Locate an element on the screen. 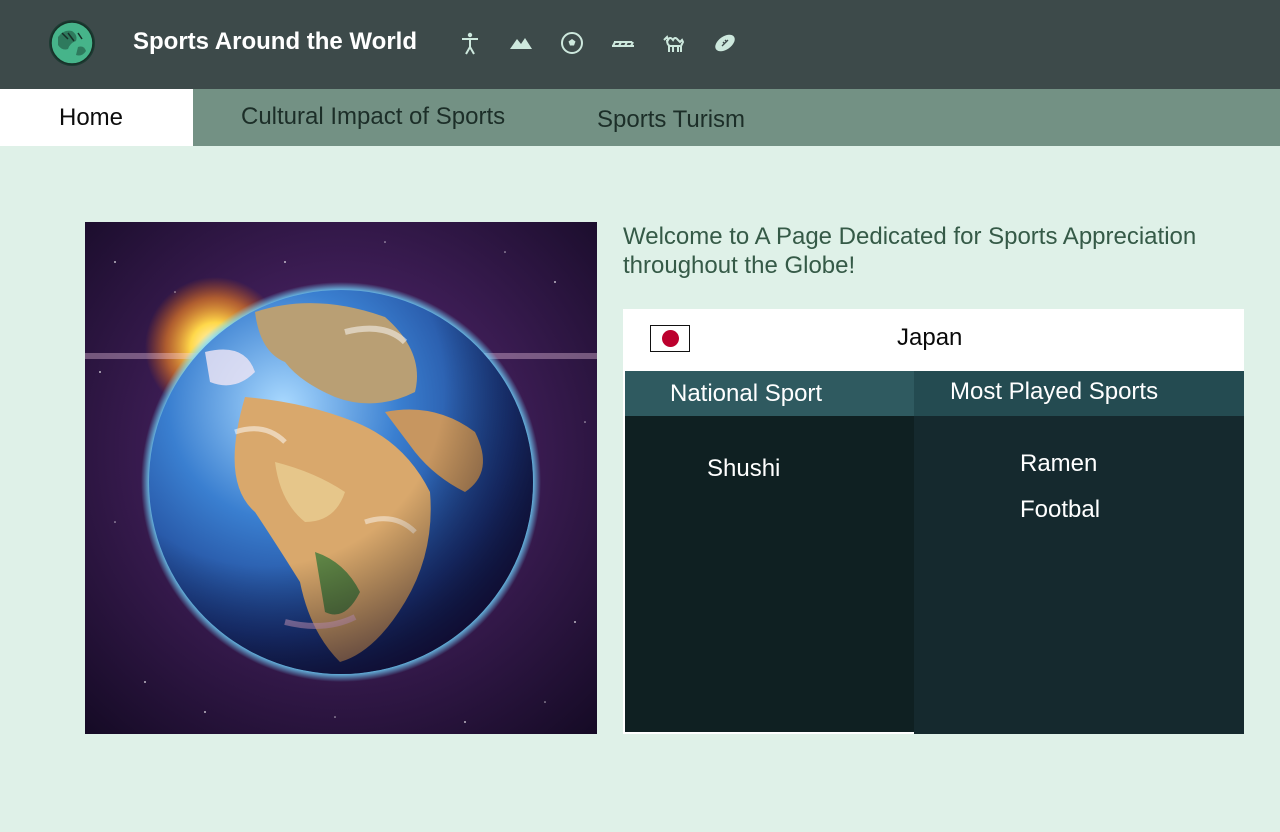 The height and width of the screenshot is (832, 1280). most-played-header: Most Played Sports is located at coordinates (1079, 393).